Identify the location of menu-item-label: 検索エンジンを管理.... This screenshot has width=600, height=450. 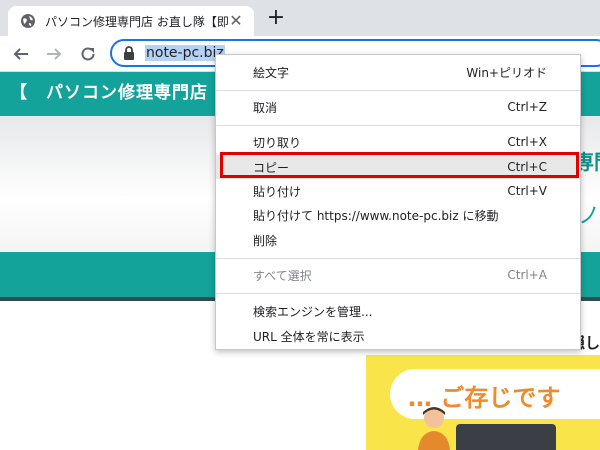
(313, 311).